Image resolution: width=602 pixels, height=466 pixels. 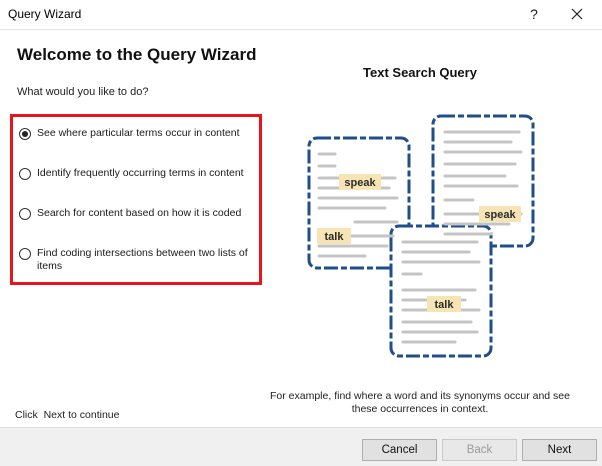 I want to click on close-button, so click(x=577, y=14).